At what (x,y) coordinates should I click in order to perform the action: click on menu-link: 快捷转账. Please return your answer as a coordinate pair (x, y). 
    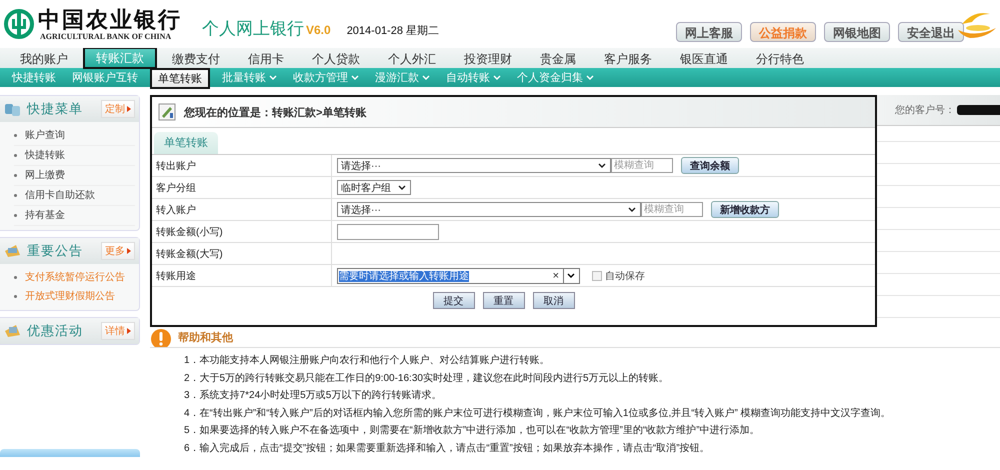
    Looking at the image, I should click on (45, 155).